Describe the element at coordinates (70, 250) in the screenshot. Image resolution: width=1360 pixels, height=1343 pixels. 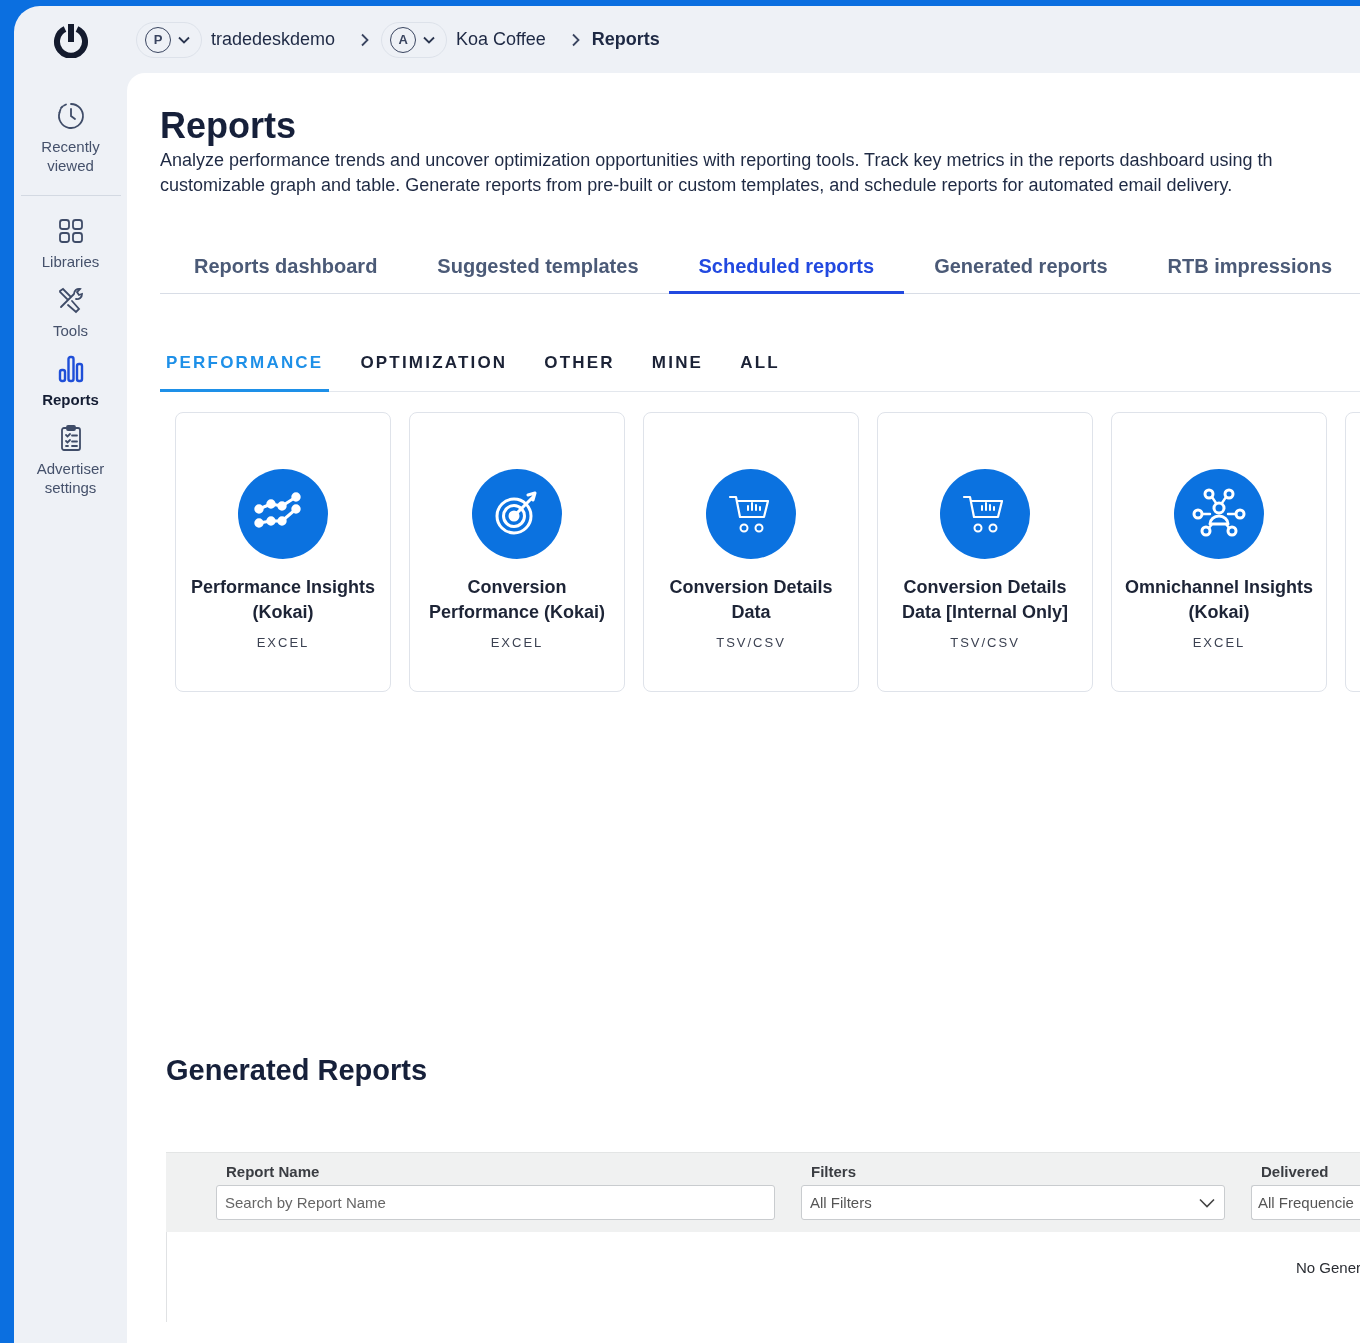
I see `sidebar-item: Libraries` at that location.